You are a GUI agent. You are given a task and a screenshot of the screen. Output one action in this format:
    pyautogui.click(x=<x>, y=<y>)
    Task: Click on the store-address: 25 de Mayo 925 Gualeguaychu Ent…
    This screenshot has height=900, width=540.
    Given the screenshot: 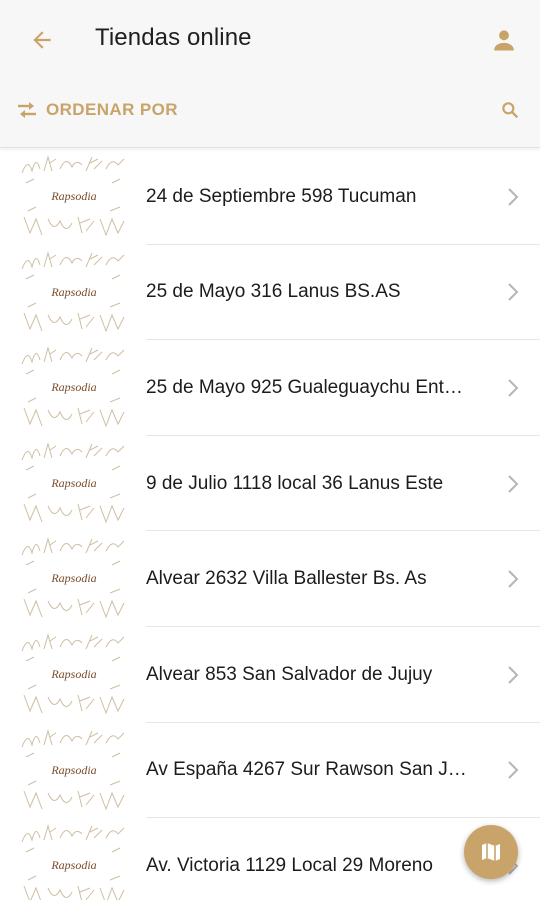 What is the action you would take?
    pyautogui.click(x=304, y=387)
    